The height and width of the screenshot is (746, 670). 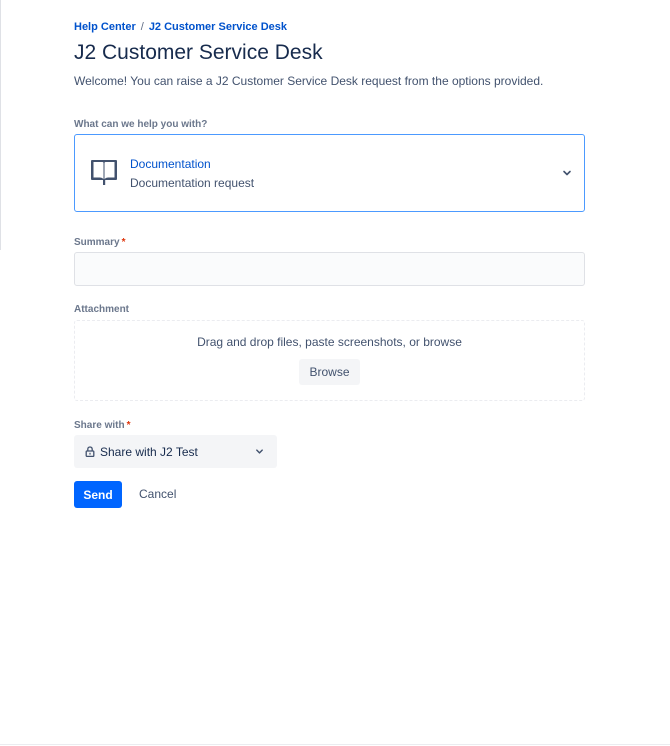 I want to click on cancel-link: Cancel, so click(x=157, y=494).